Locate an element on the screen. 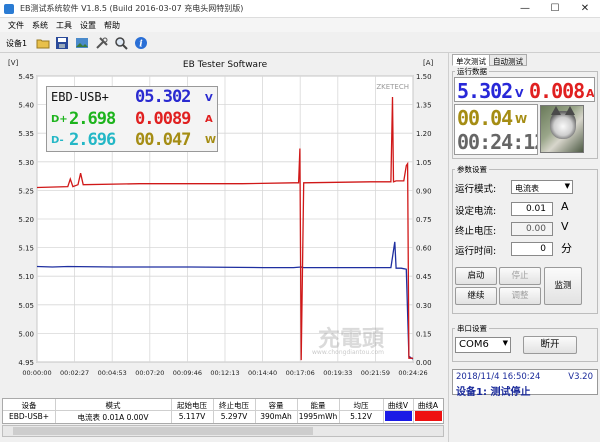  run-time-input: 0 is located at coordinates (532, 249).